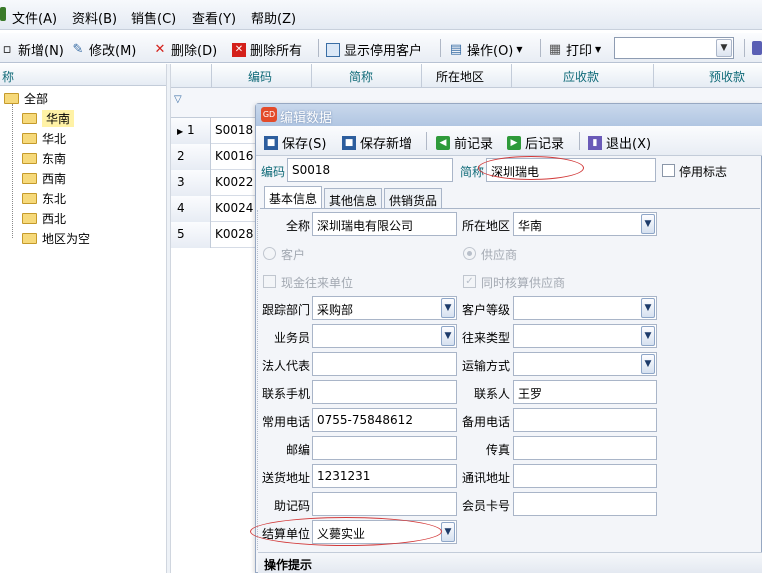  I want to click on fullname-field: 深圳瑞电有限公司, so click(384, 224).